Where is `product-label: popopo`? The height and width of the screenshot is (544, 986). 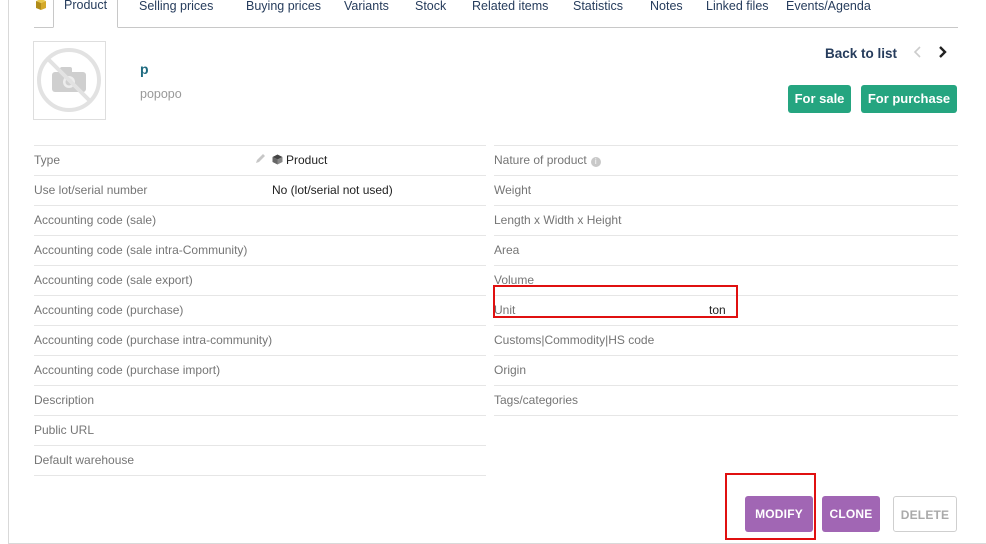
product-label: popopo is located at coordinates (161, 94).